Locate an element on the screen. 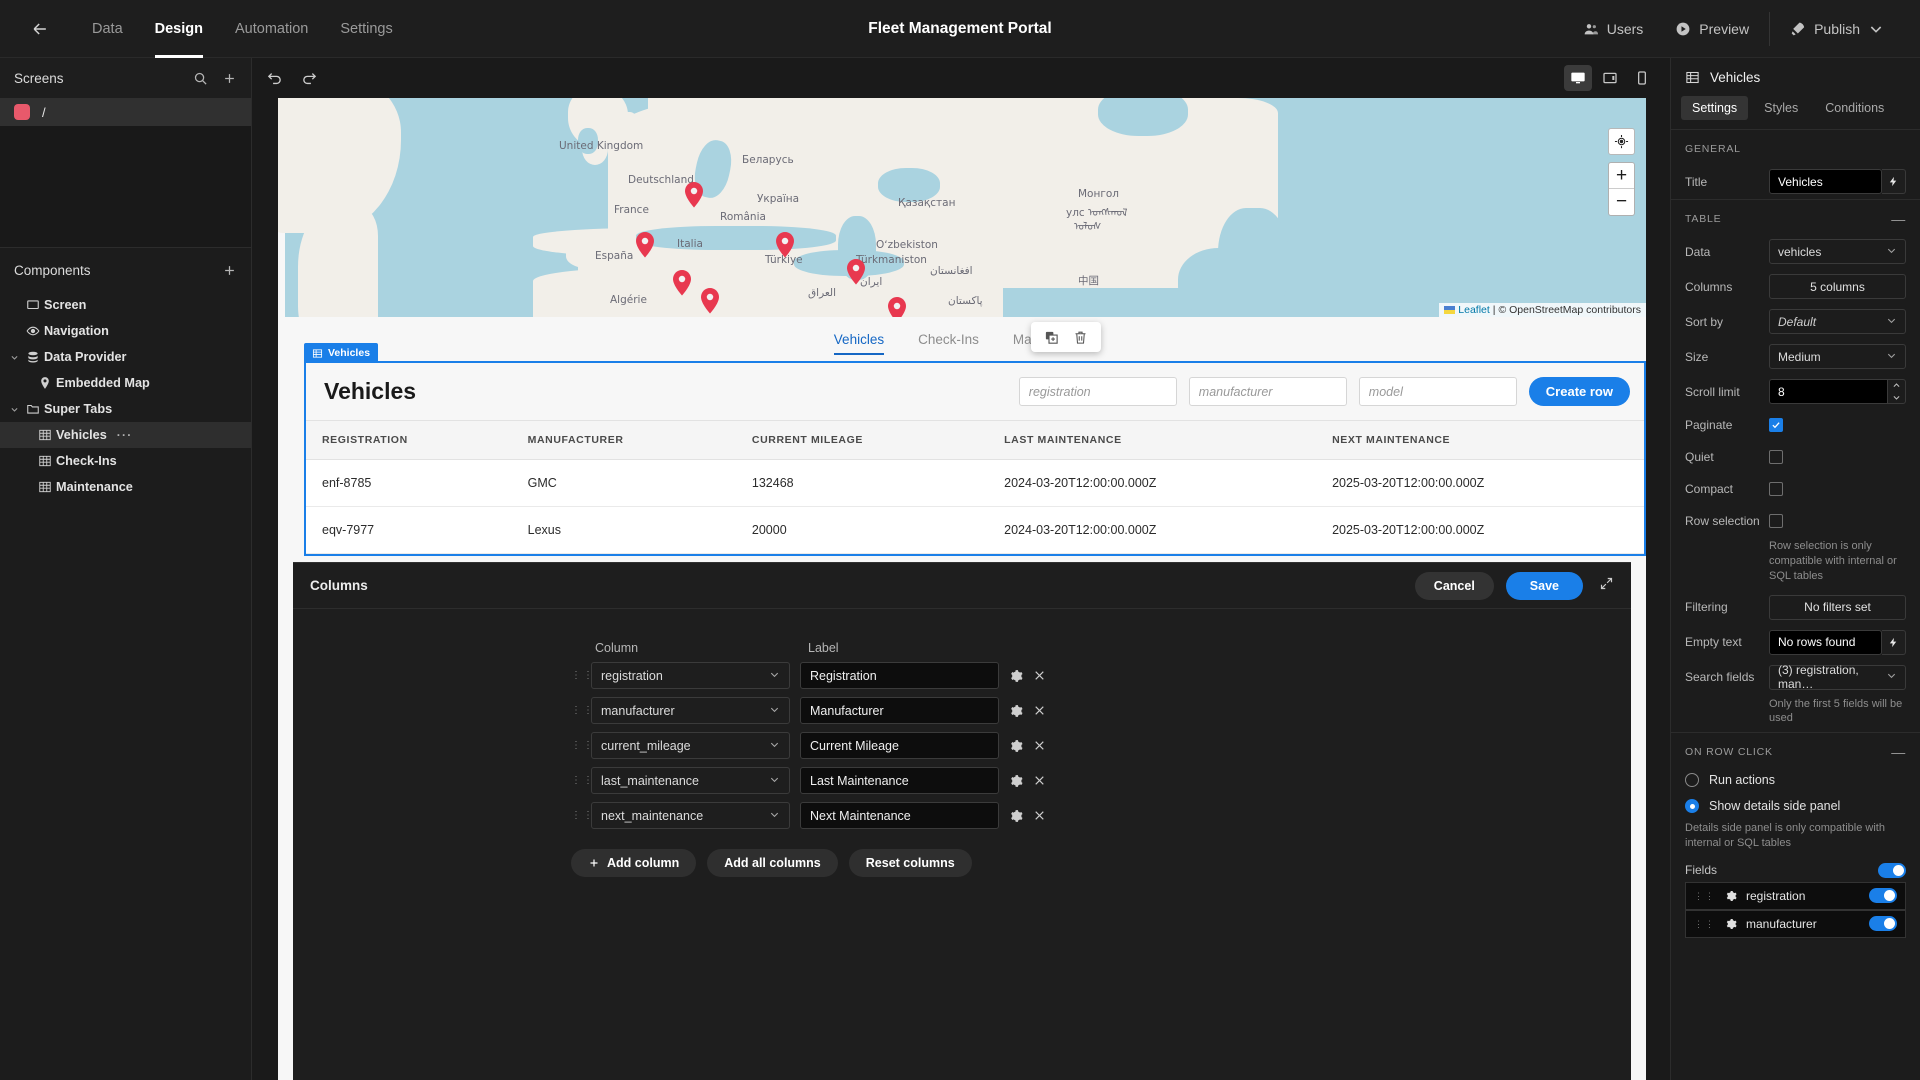  desktop-icon is located at coordinates (1578, 78).